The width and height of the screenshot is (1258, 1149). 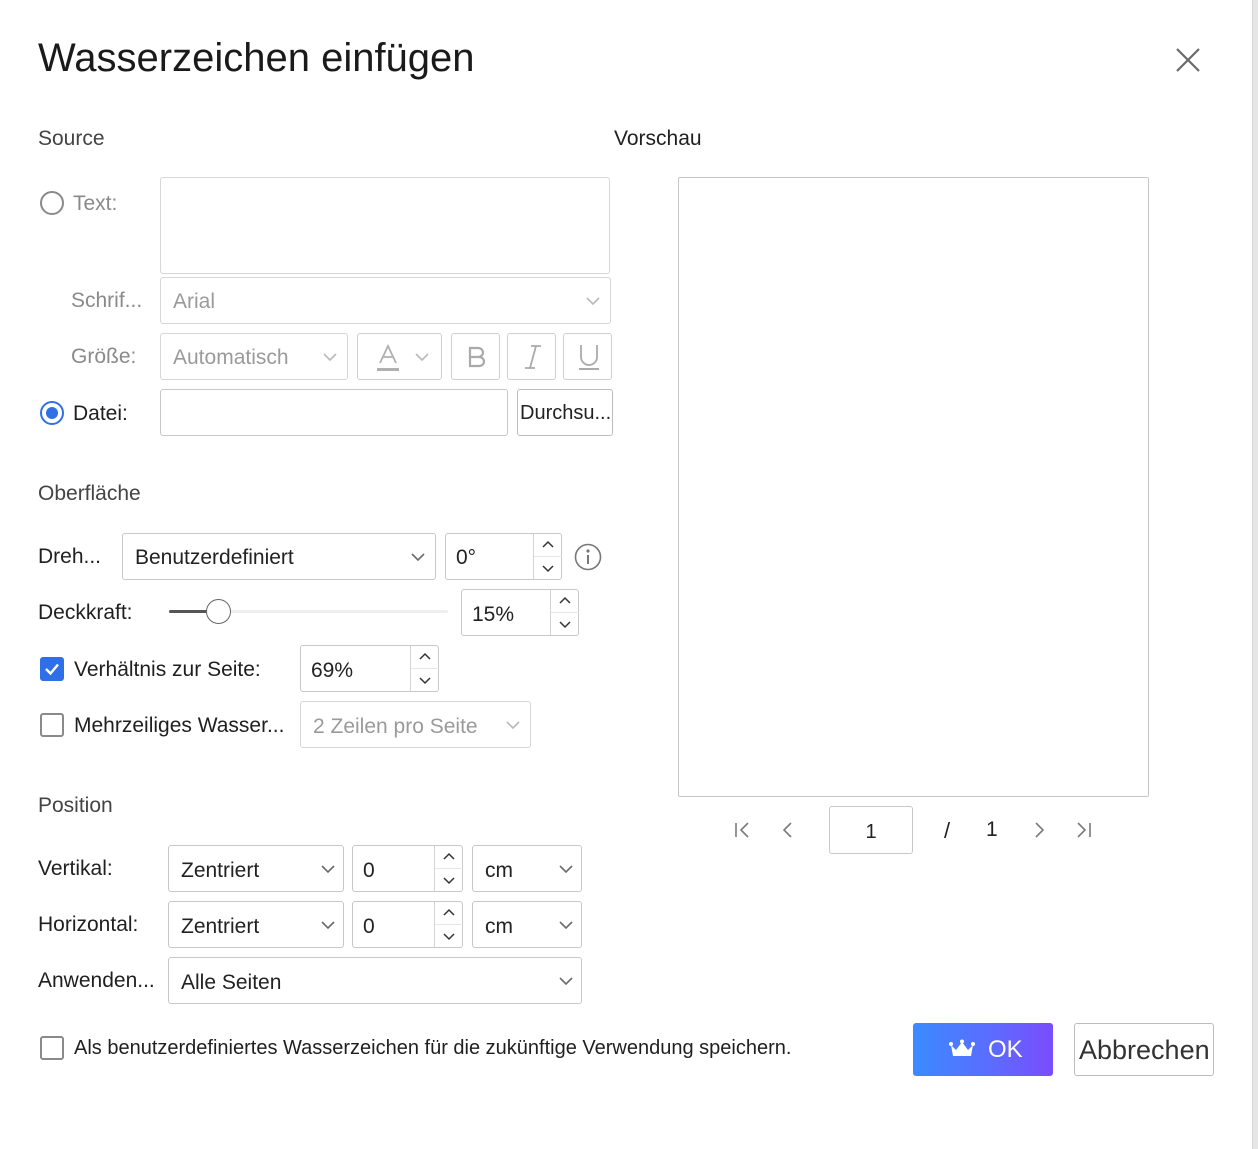 What do you see at coordinates (85, 612) in the screenshot?
I see `opacity-label: Deckkraft:` at bounding box center [85, 612].